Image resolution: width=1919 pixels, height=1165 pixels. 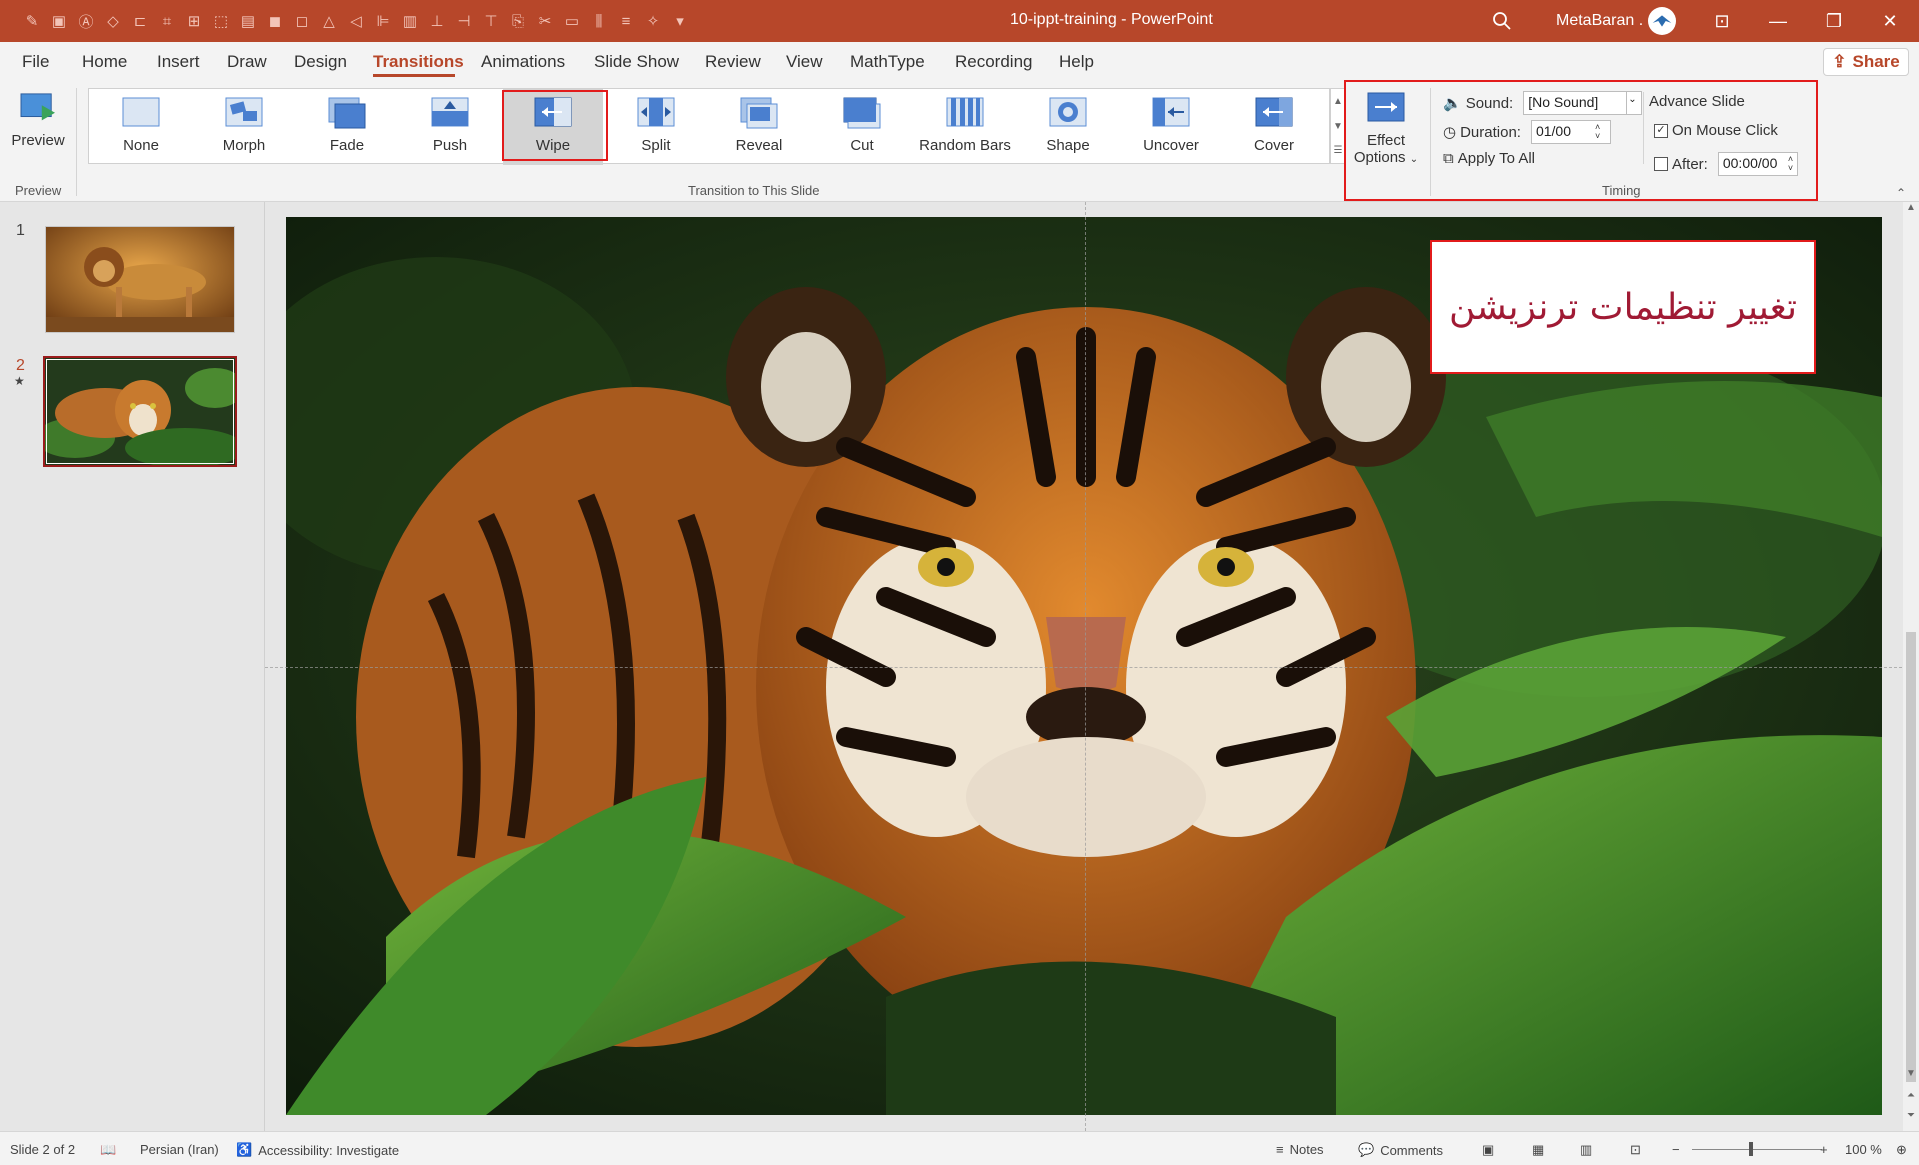 What do you see at coordinates (572, 21) in the screenshot?
I see `slide-icon: ▭` at bounding box center [572, 21].